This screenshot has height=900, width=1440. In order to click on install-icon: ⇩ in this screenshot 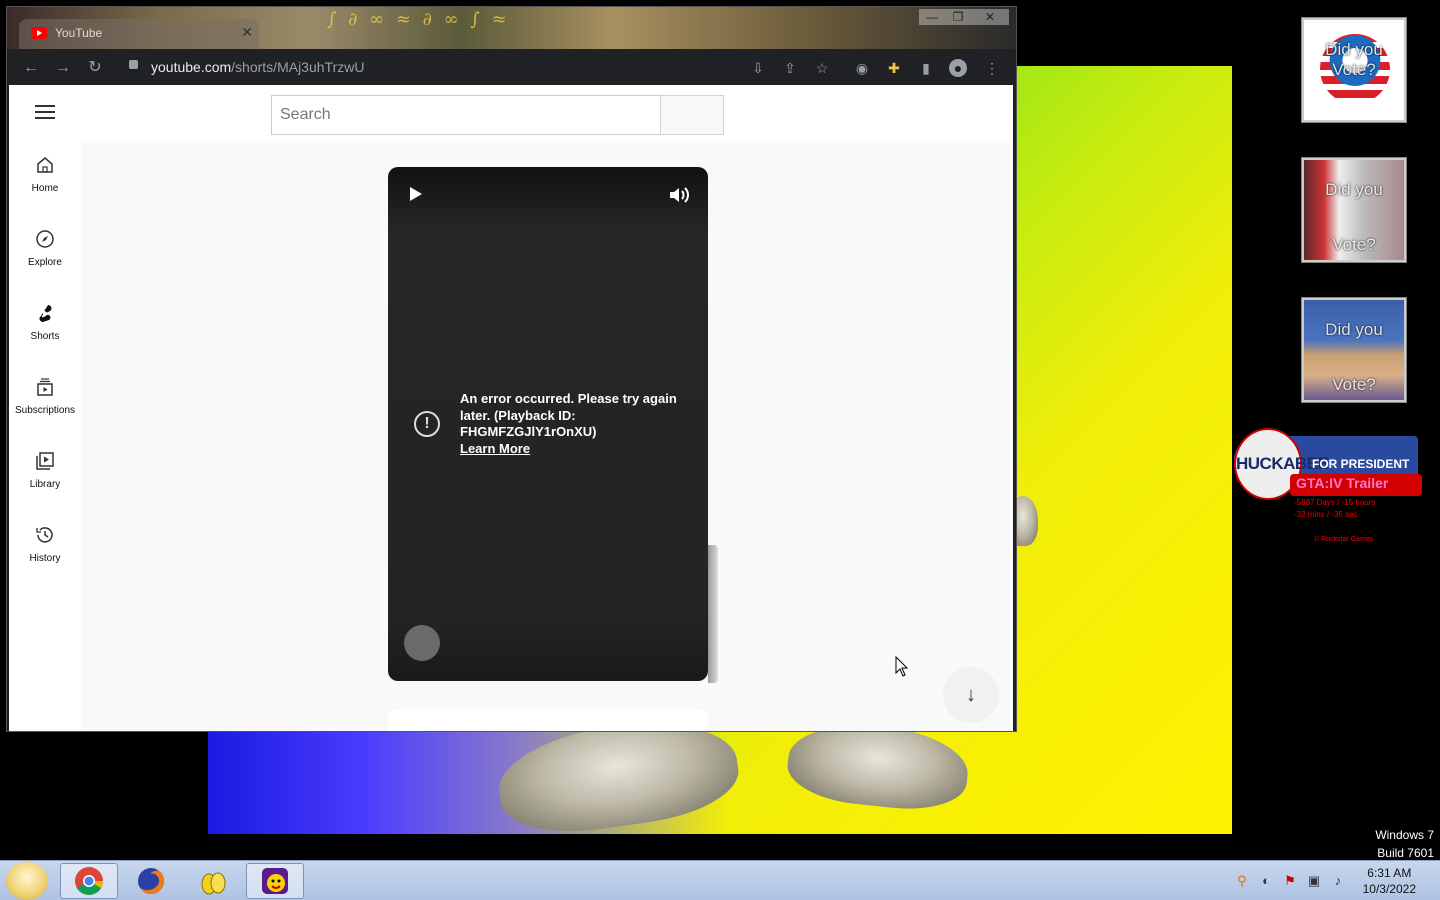, I will do `click(758, 68)`.